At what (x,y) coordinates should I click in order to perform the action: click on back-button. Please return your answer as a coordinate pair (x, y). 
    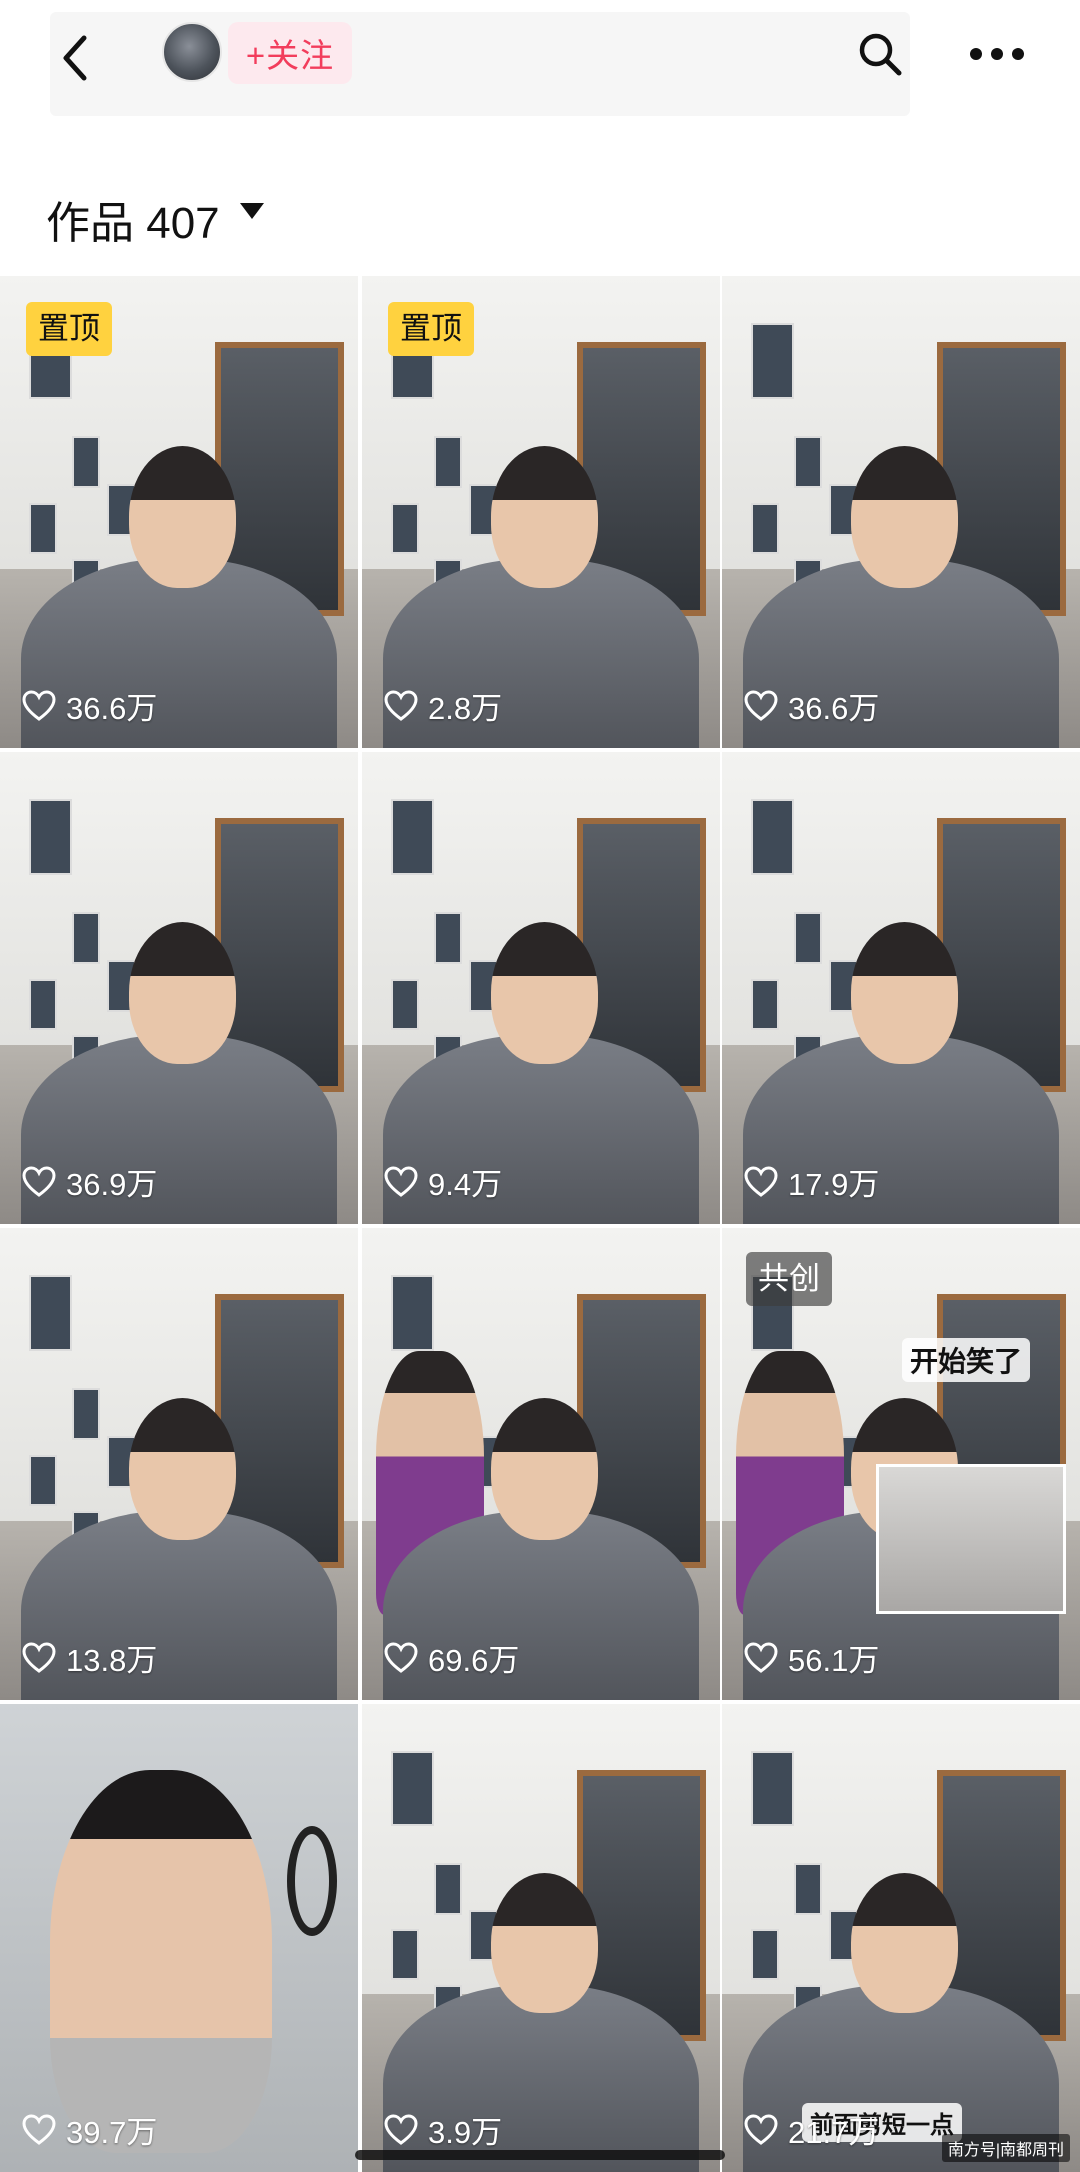
    Looking at the image, I should click on (75, 58).